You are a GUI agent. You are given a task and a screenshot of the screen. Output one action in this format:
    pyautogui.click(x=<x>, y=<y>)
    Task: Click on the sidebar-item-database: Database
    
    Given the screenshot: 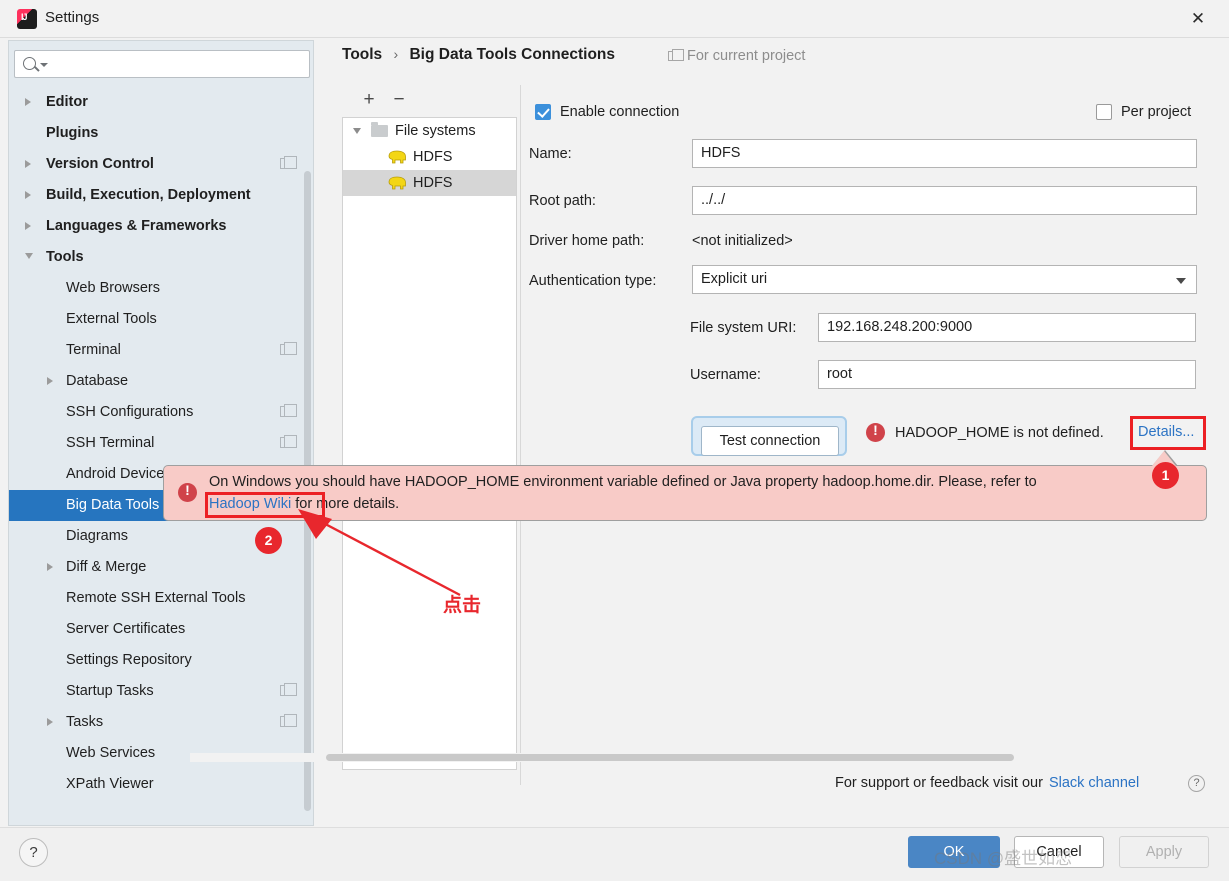 What is the action you would take?
    pyautogui.click(x=161, y=381)
    